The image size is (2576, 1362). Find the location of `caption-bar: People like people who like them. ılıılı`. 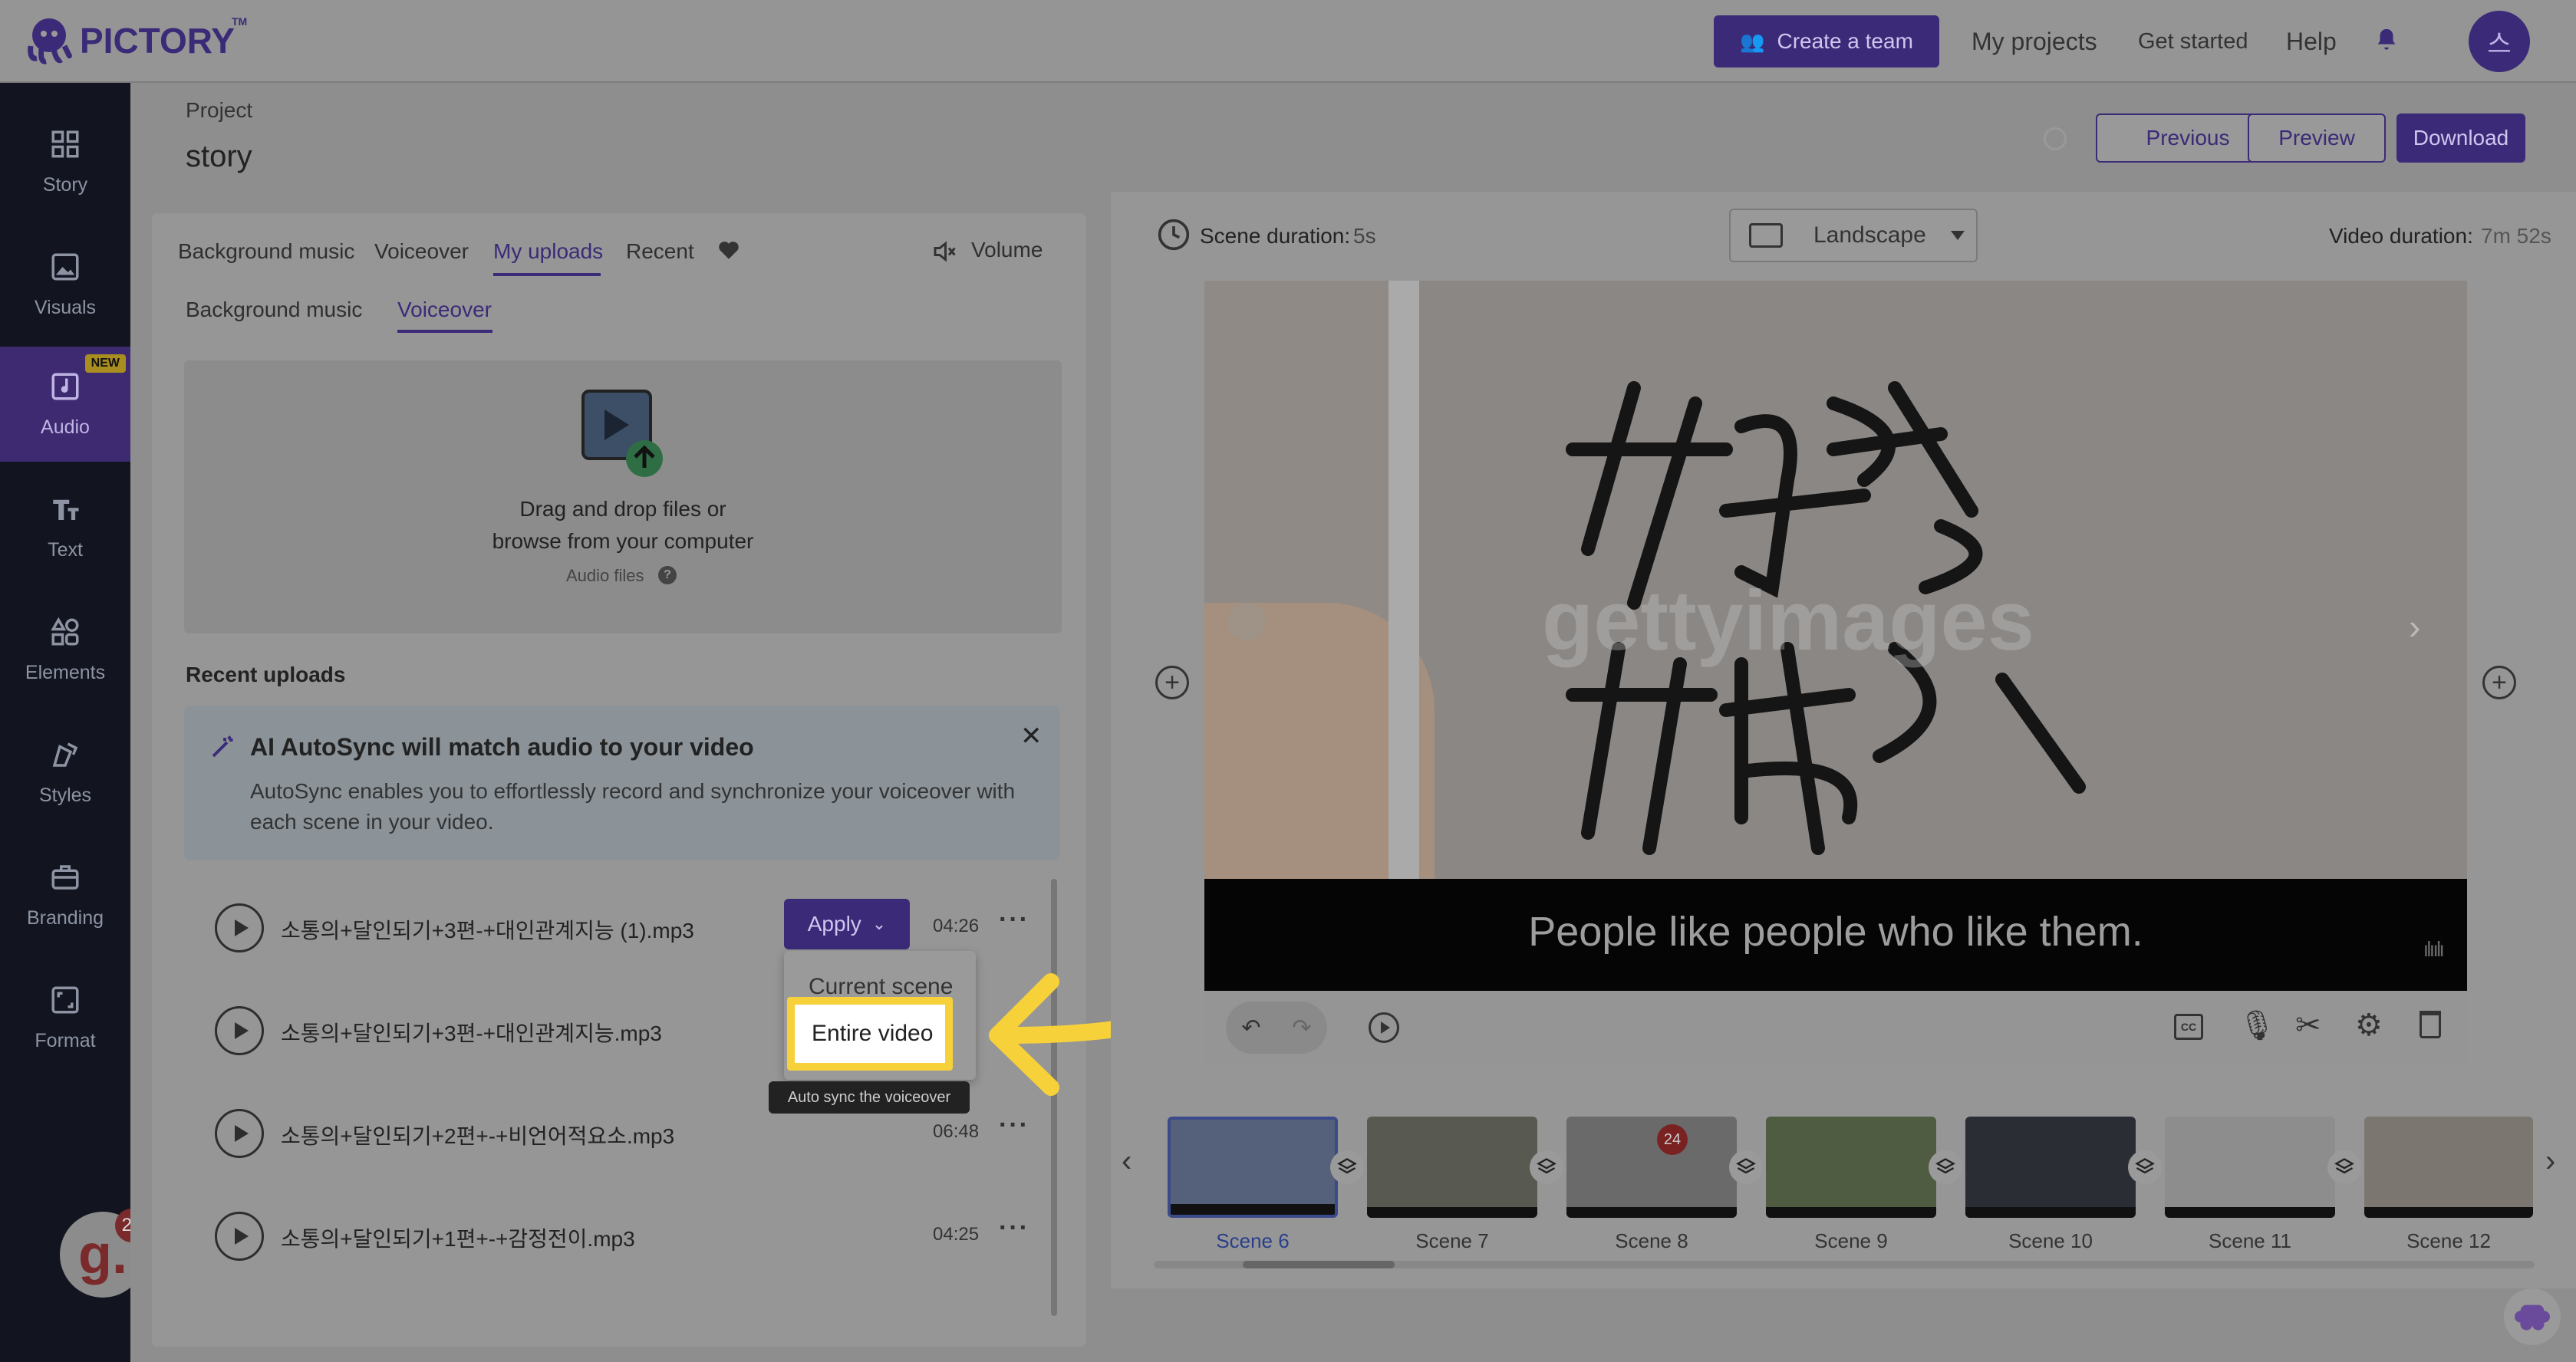

caption-bar: People like people who like them. ılıılı is located at coordinates (1835, 935).